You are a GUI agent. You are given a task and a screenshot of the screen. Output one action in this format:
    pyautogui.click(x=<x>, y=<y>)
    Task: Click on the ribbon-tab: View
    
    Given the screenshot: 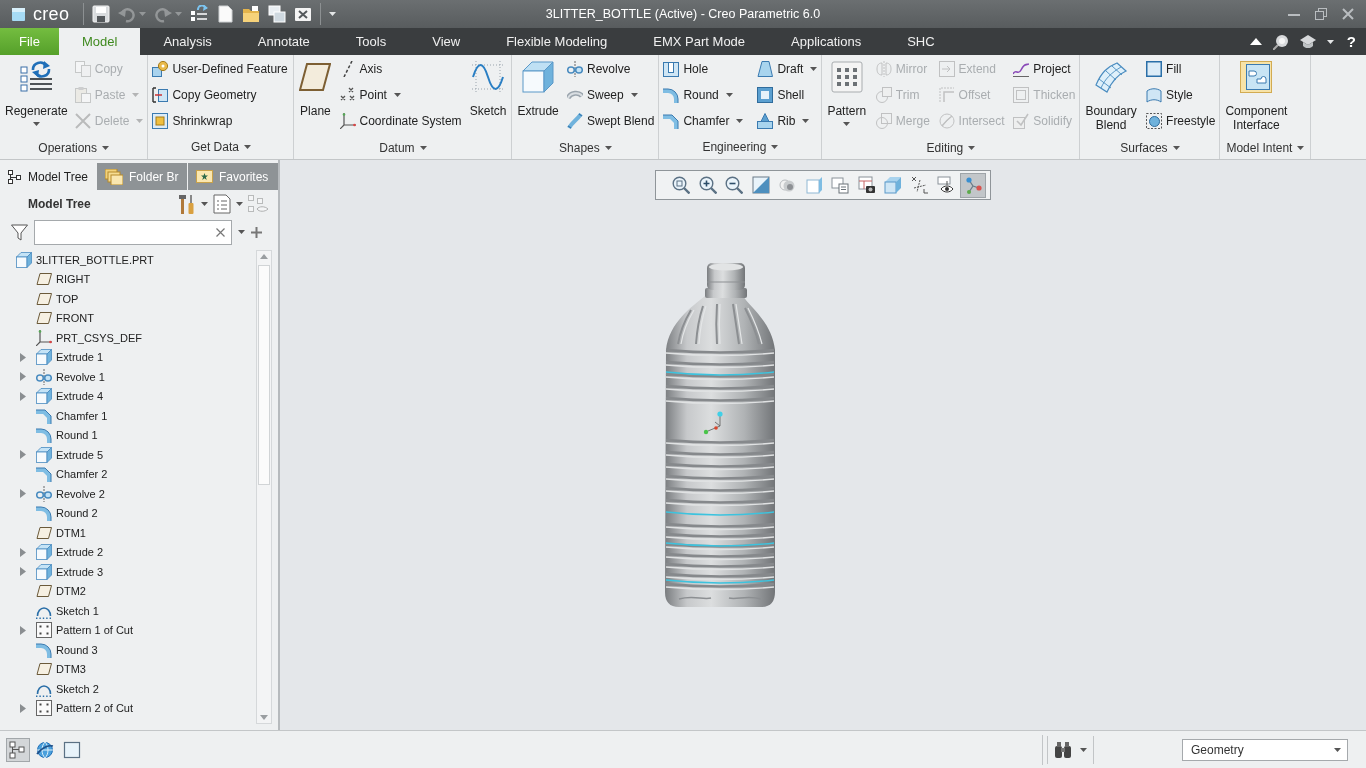 What is the action you would take?
    pyautogui.click(x=446, y=41)
    